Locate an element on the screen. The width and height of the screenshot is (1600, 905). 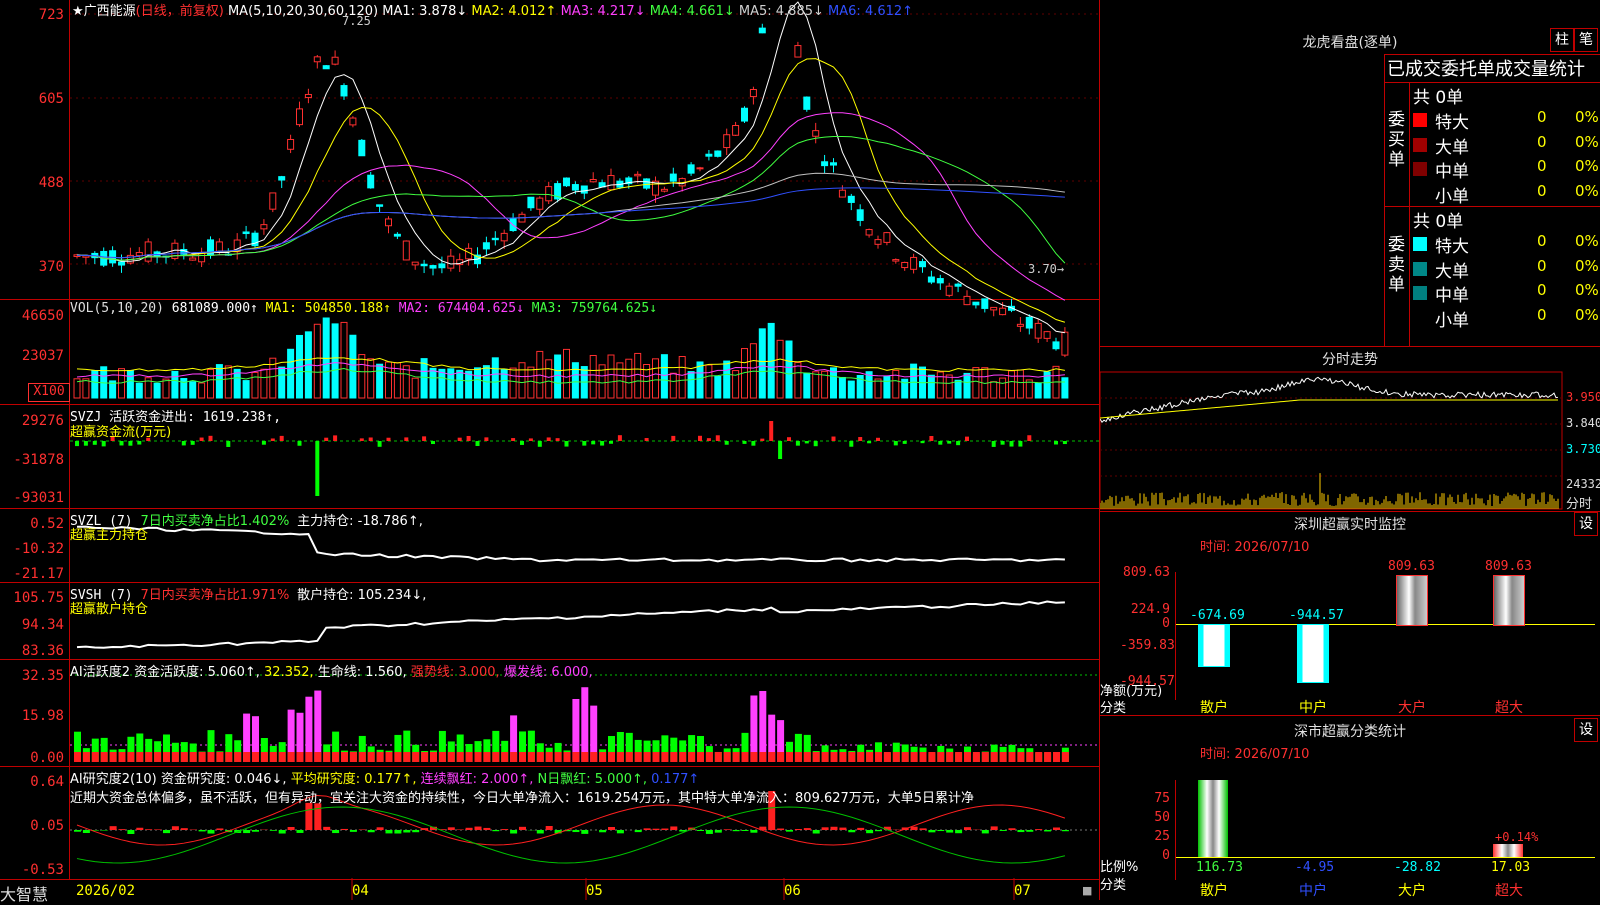
sz-class-settings-button: 设 is located at coordinates (1586, 730).